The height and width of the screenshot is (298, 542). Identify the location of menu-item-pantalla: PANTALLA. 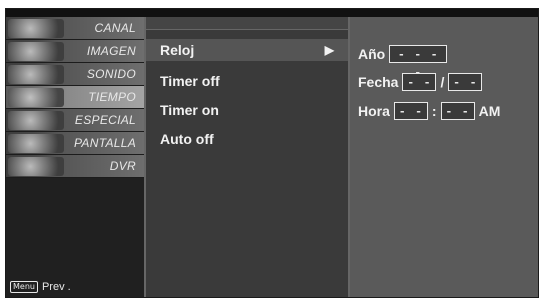
(75, 143).